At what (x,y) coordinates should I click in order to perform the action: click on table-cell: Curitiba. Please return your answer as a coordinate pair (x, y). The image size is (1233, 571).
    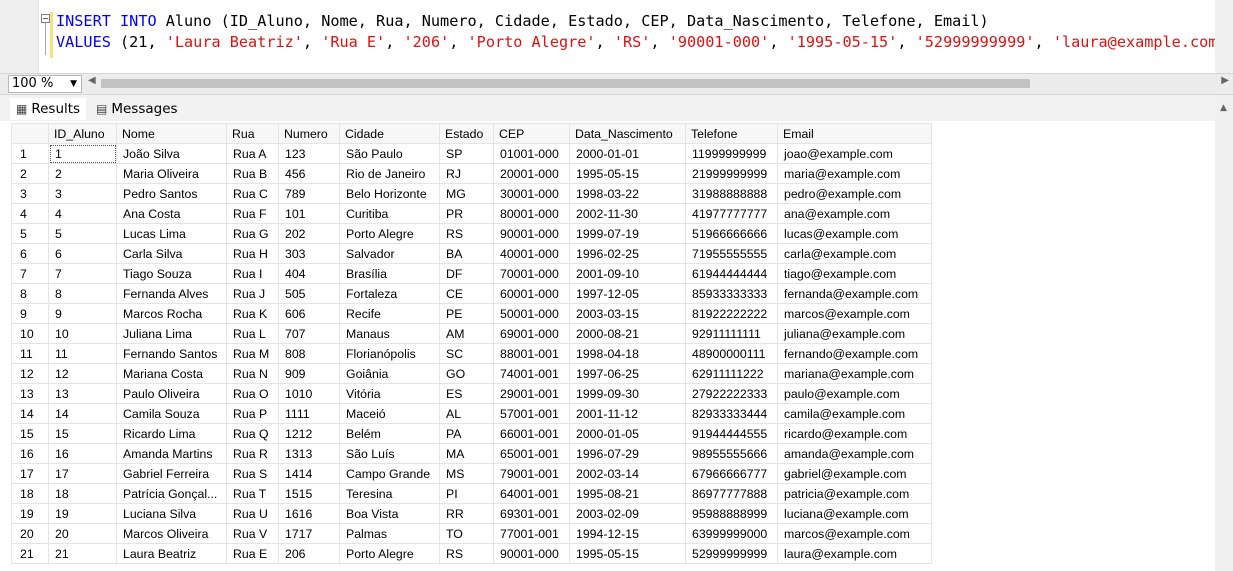
    Looking at the image, I should click on (389, 213).